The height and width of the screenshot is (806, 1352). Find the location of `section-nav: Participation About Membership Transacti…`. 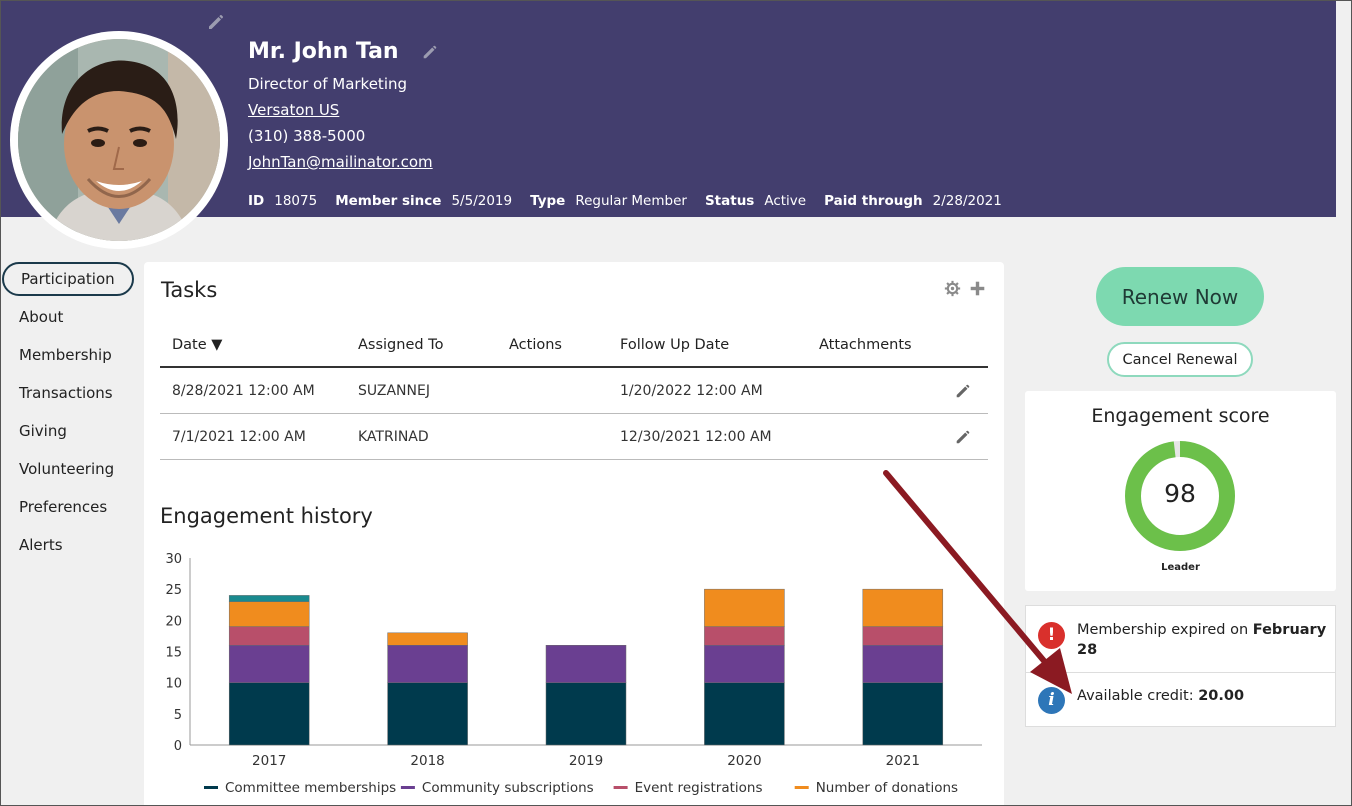

section-nav: Participation About Membership Transacti… is located at coordinates (68, 414).